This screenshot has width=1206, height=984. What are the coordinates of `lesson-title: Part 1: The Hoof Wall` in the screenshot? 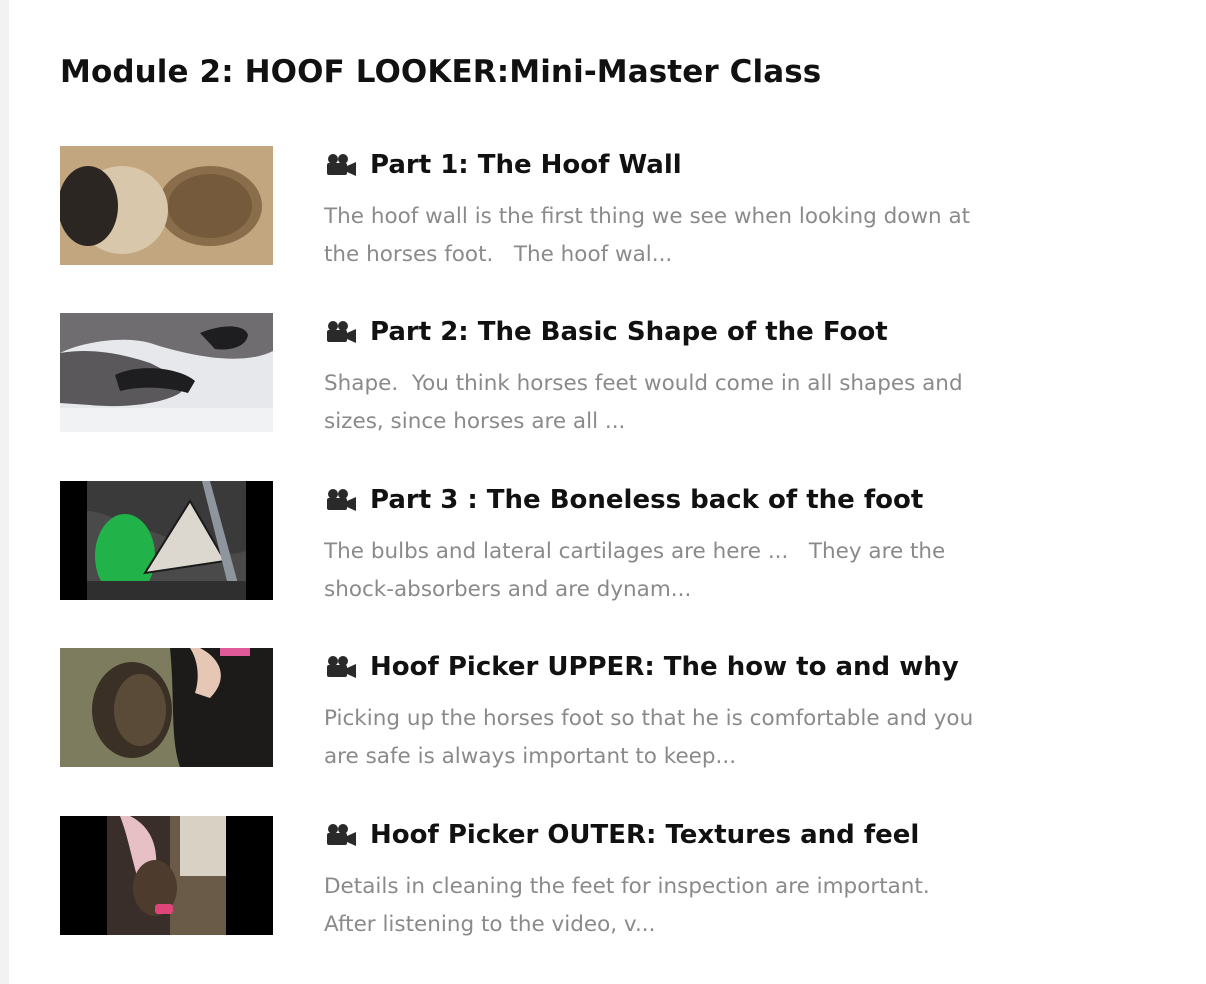 It's located at (503, 165).